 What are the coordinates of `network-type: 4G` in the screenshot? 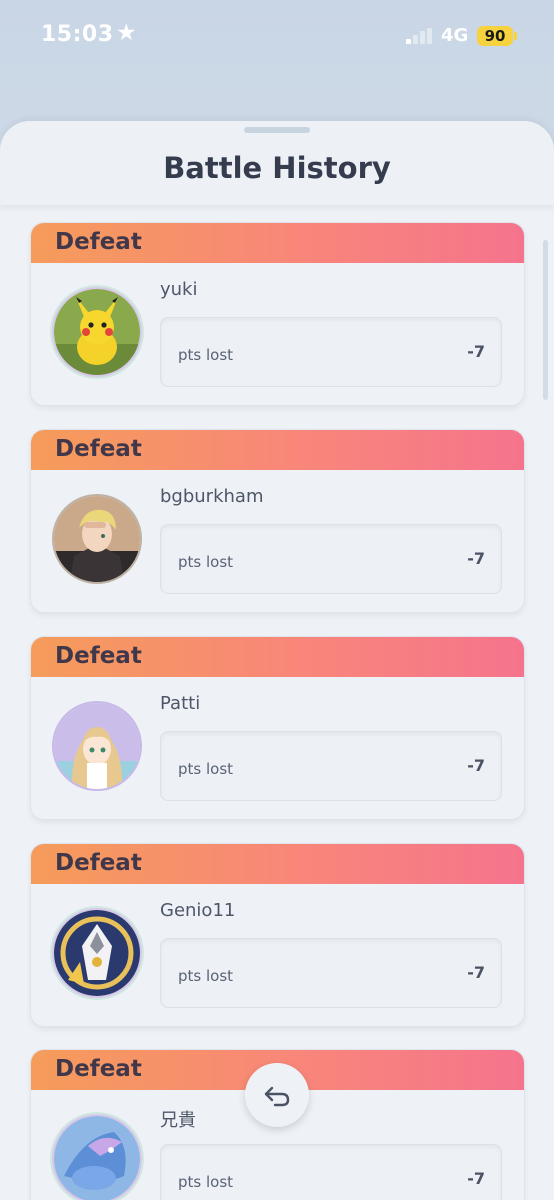 It's located at (455, 35).